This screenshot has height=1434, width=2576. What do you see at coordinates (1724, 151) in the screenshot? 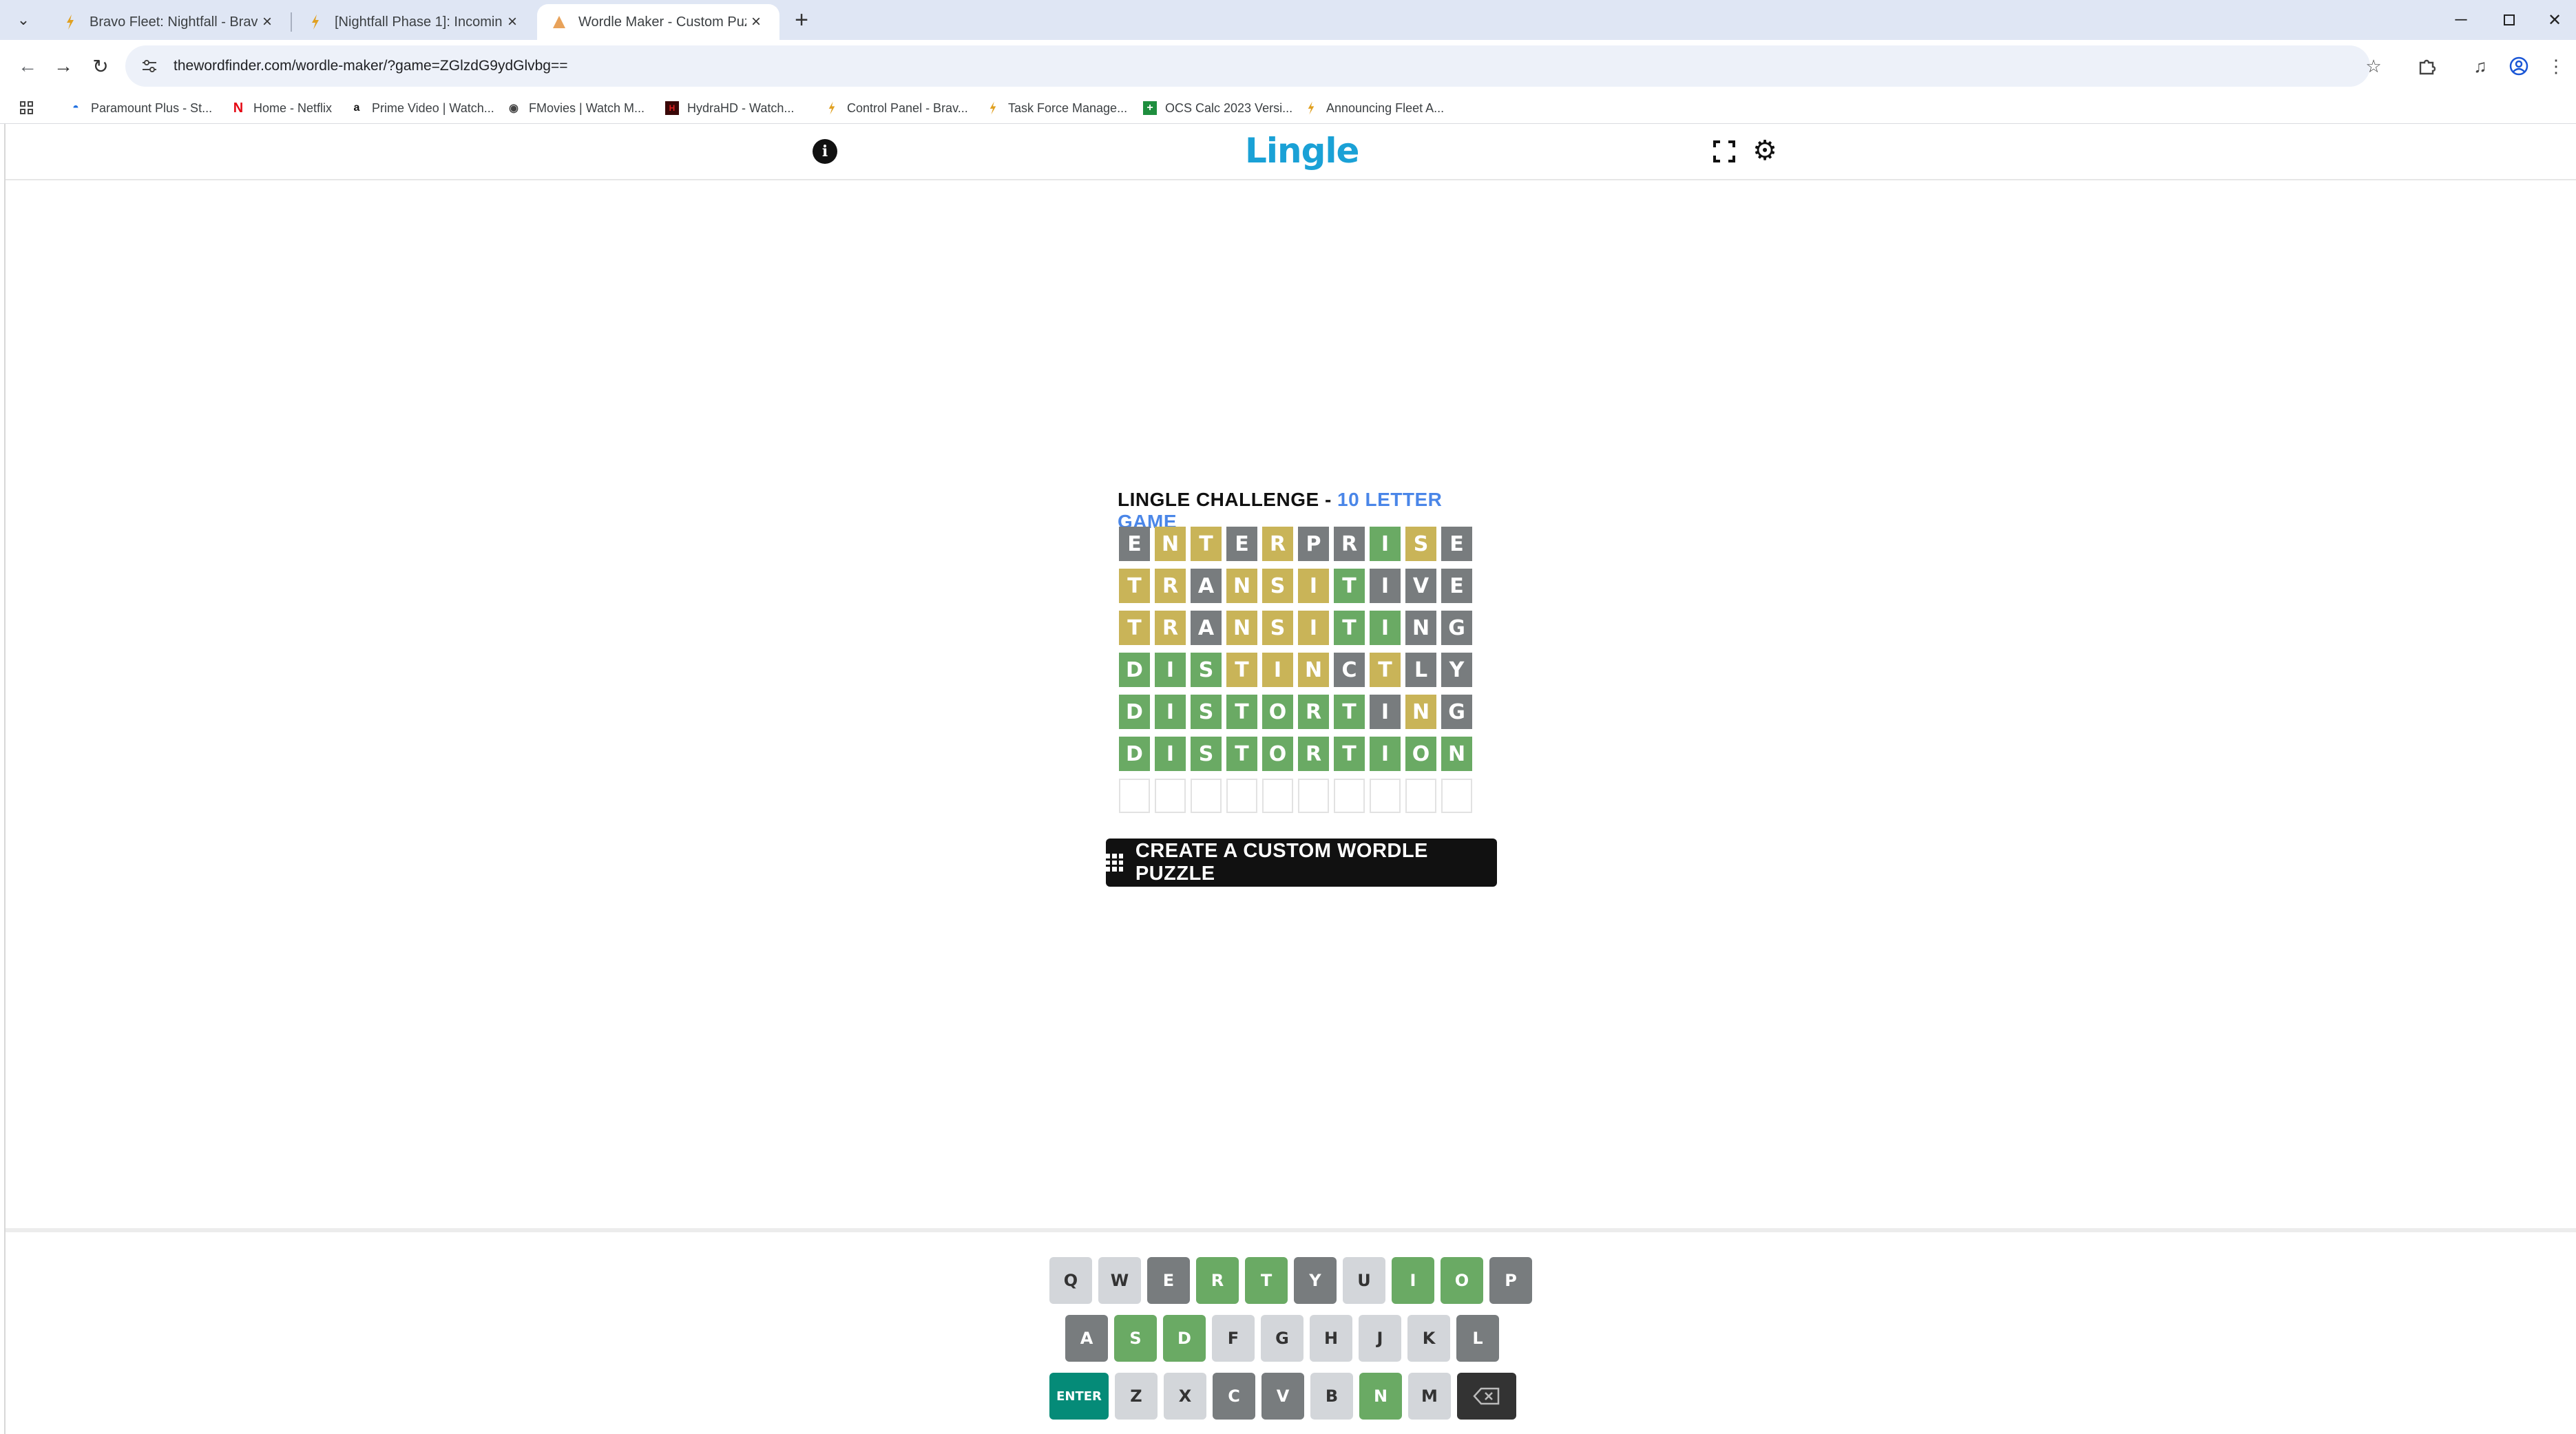
I see `fullscreen-icon` at bounding box center [1724, 151].